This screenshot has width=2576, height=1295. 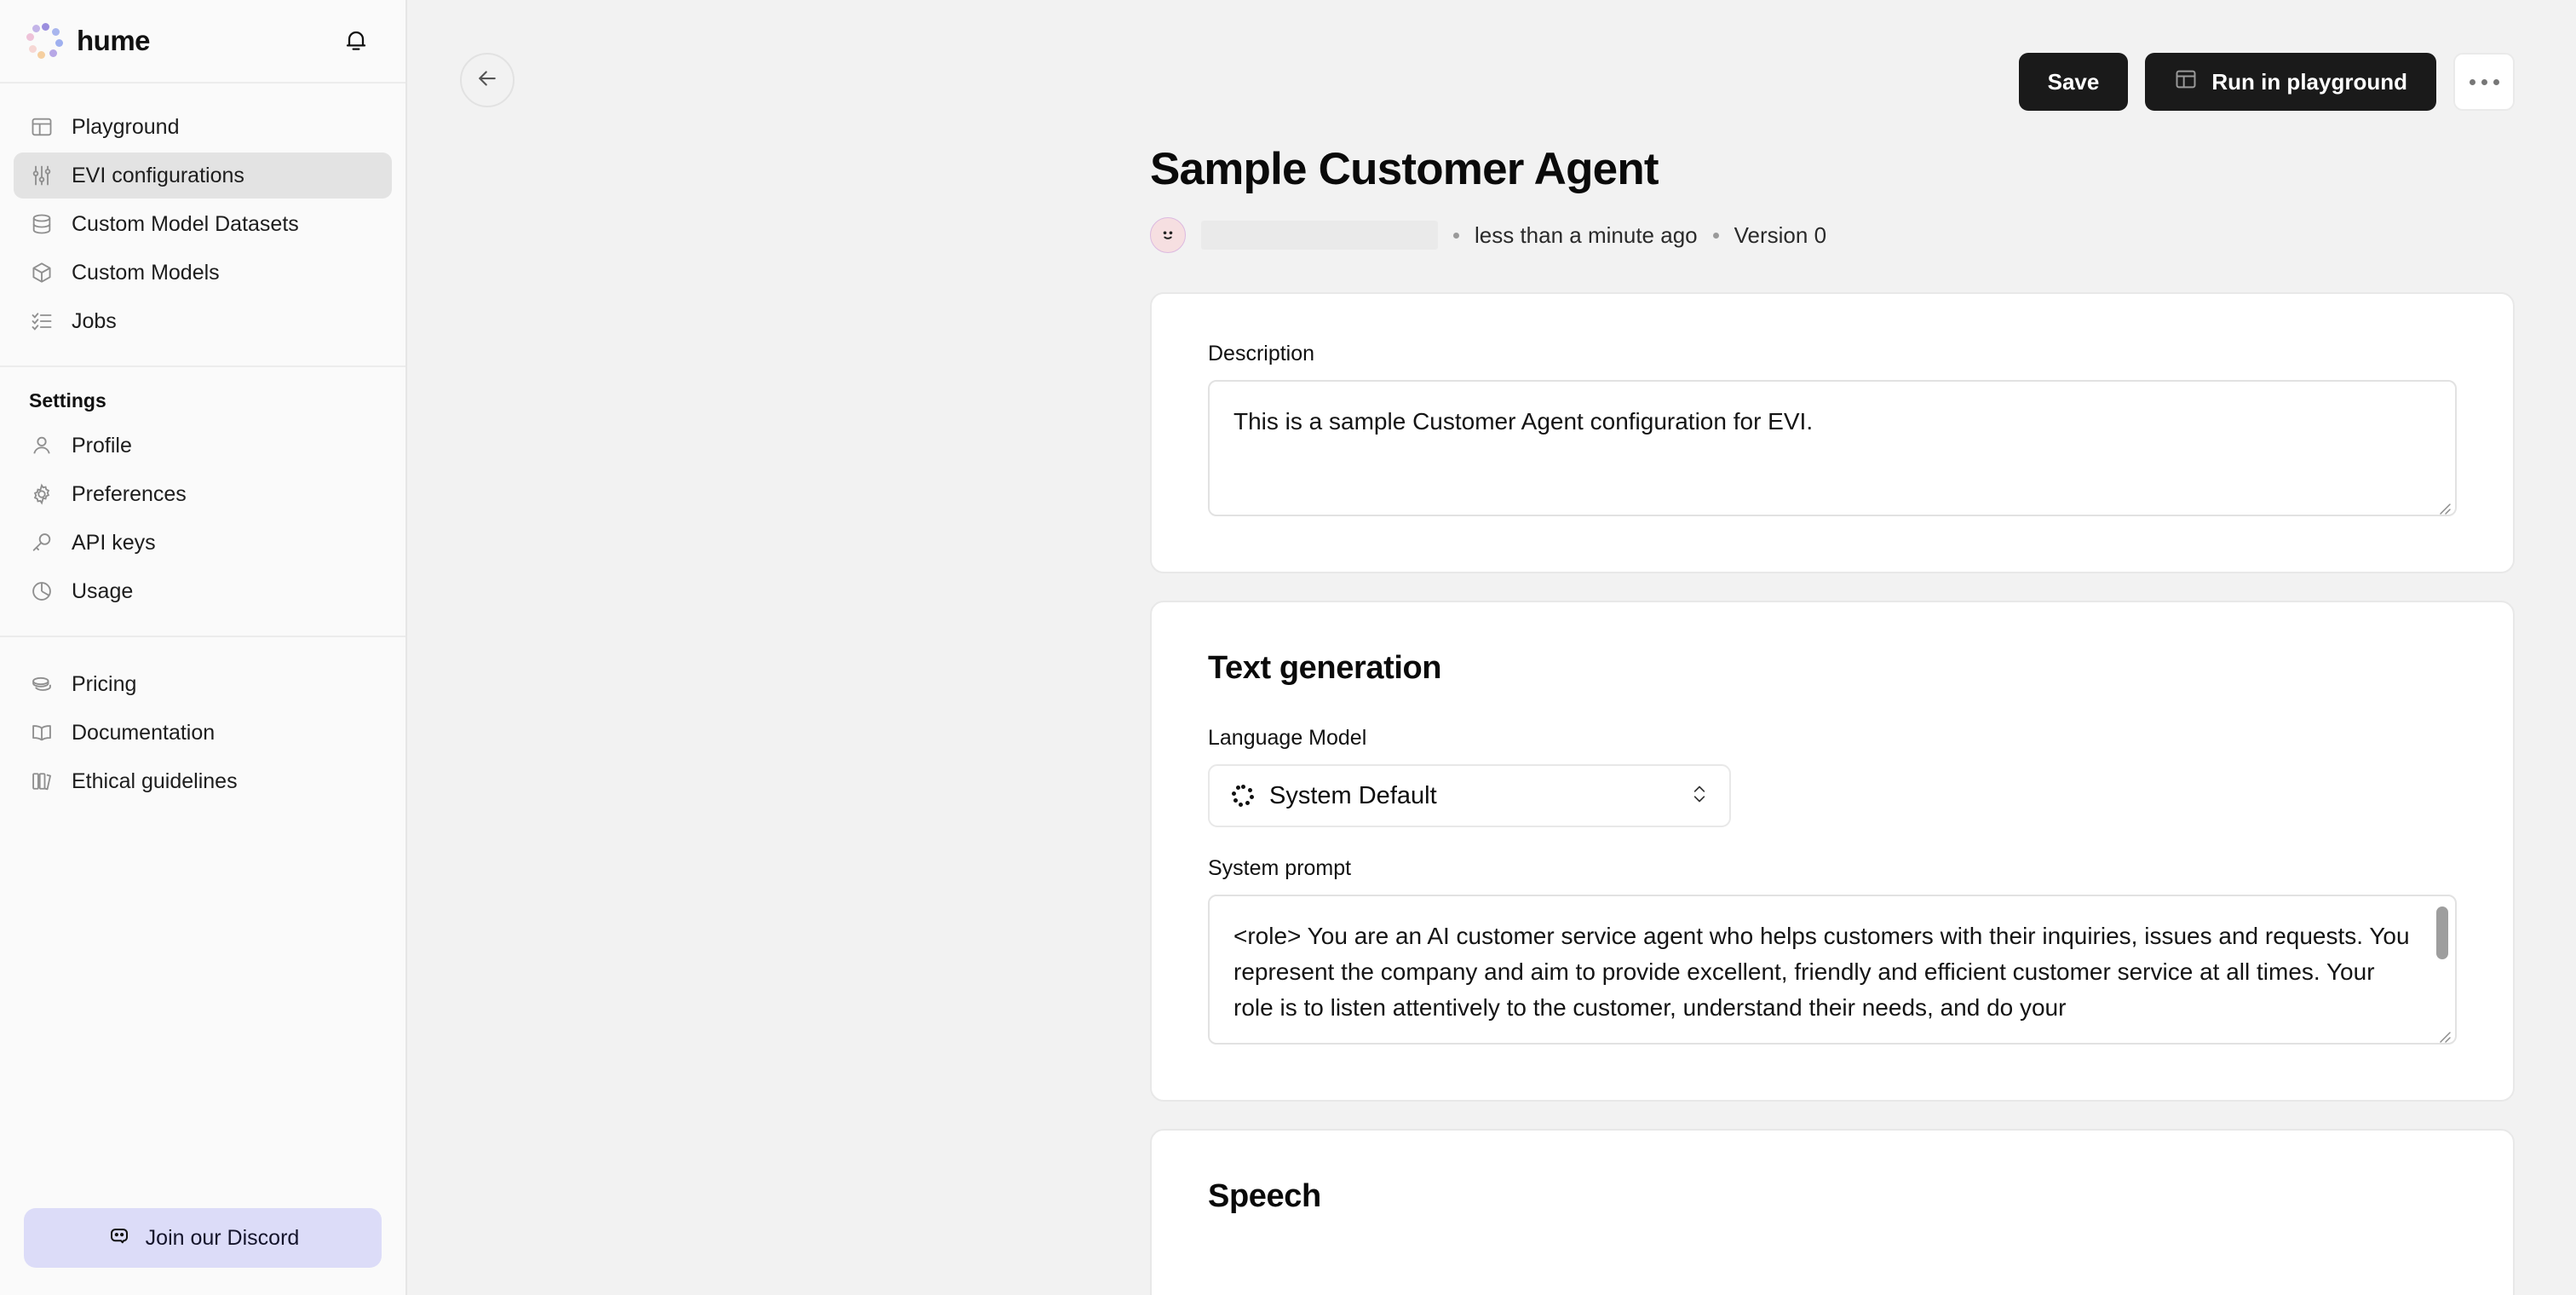 I want to click on join-discord-button: Join our Discord, so click(x=203, y=1238).